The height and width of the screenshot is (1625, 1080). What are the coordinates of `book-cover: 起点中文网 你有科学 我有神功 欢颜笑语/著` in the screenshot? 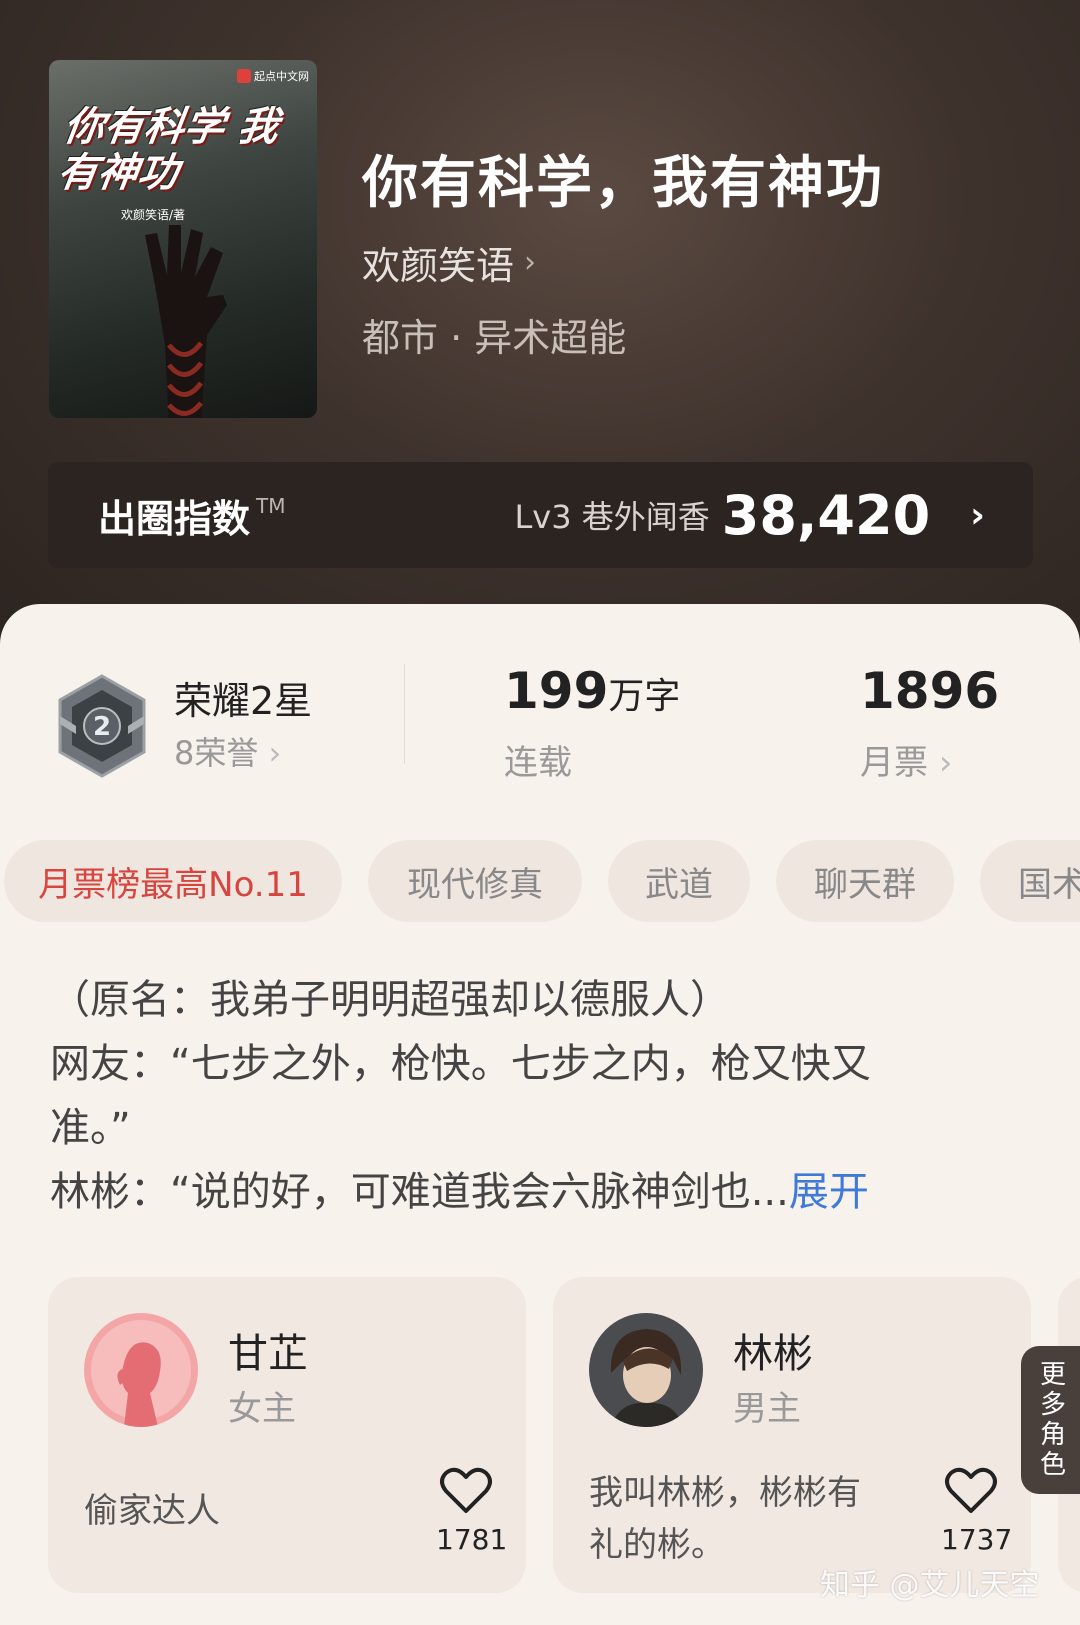 It's located at (183, 239).